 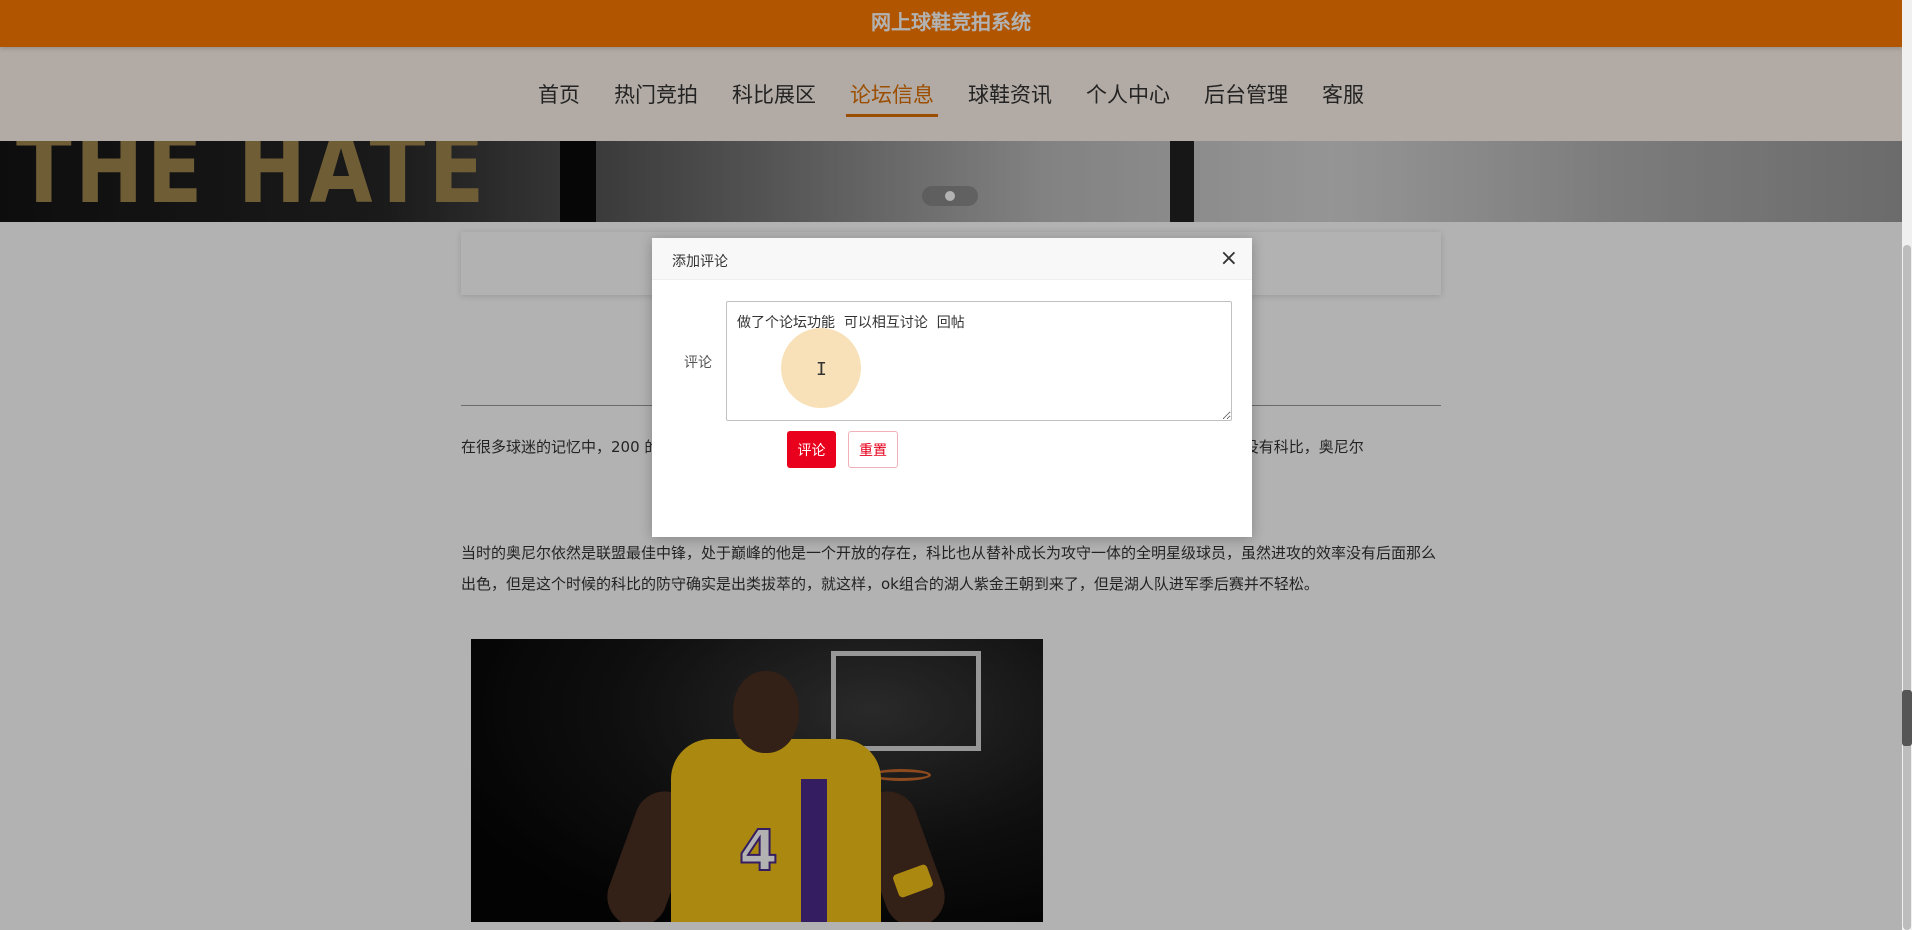 What do you see at coordinates (1907, 718) in the screenshot?
I see `scrollbar-marker` at bounding box center [1907, 718].